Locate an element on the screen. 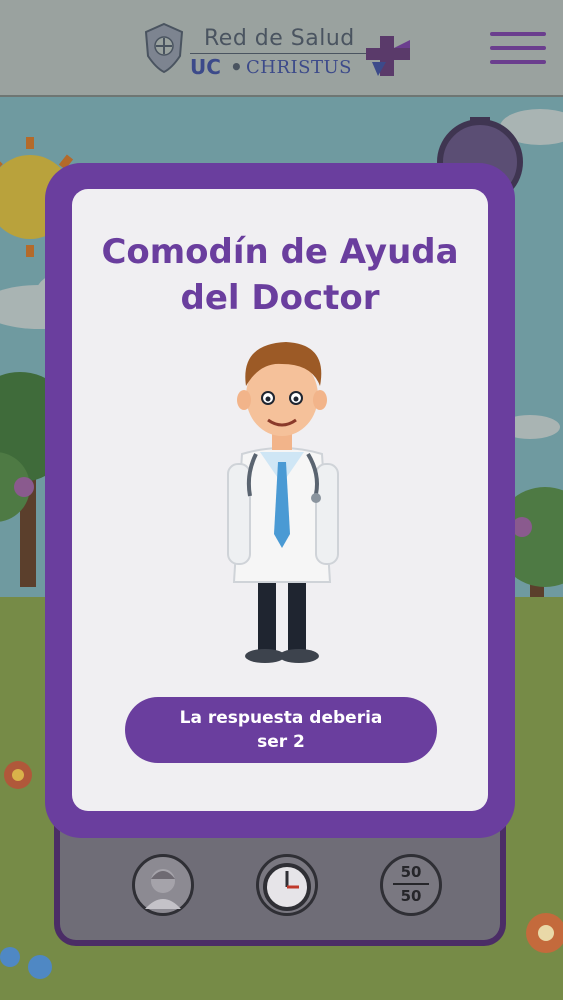  fifty-fifty-lifeline-button: 50 50 is located at coordinates (411, 885).